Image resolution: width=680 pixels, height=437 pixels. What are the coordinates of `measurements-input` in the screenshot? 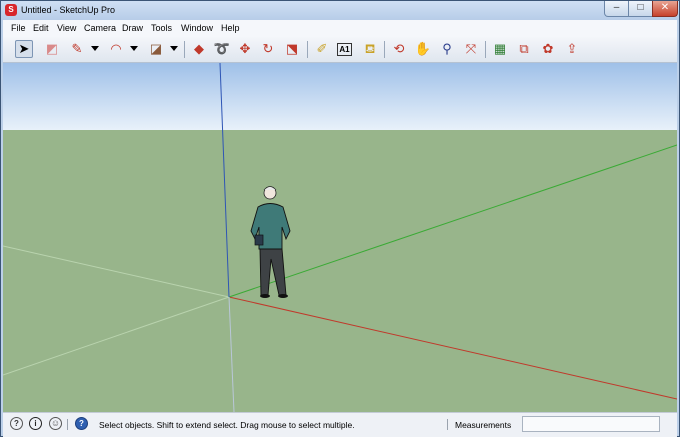 It's located at (591, 424).